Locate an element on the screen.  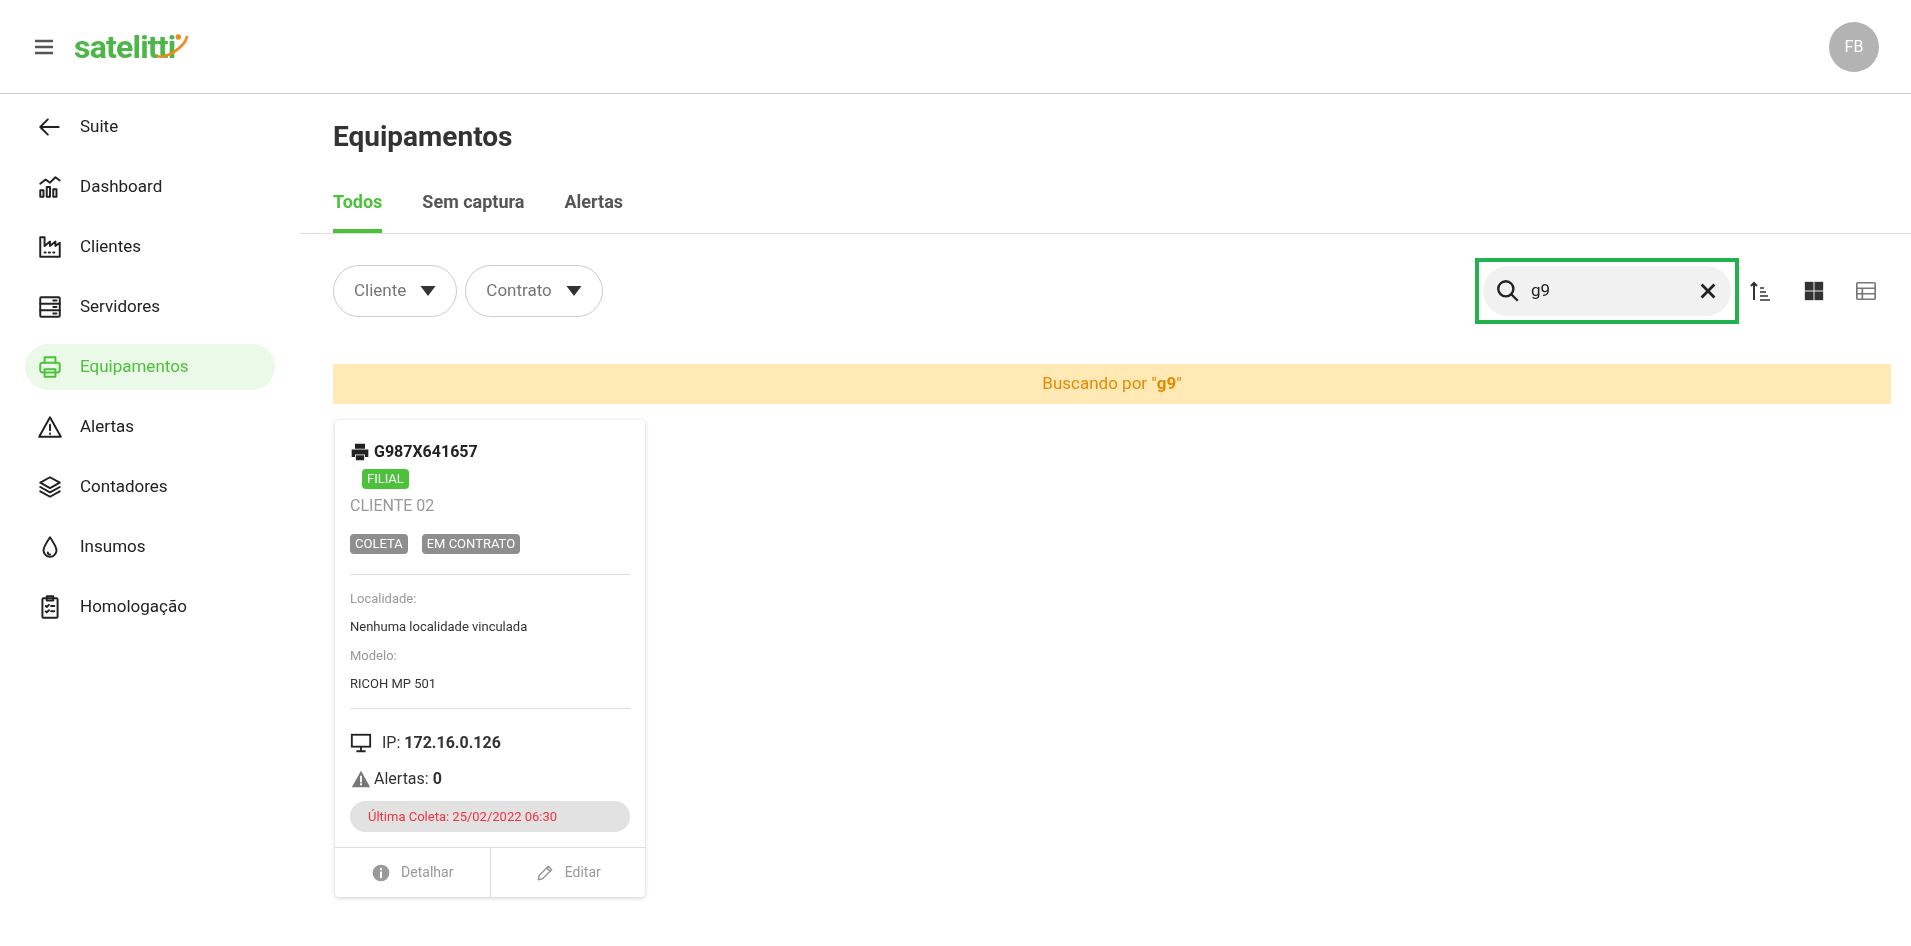
alert-count: Alertas: 0 is located at coordinates (408, 778).